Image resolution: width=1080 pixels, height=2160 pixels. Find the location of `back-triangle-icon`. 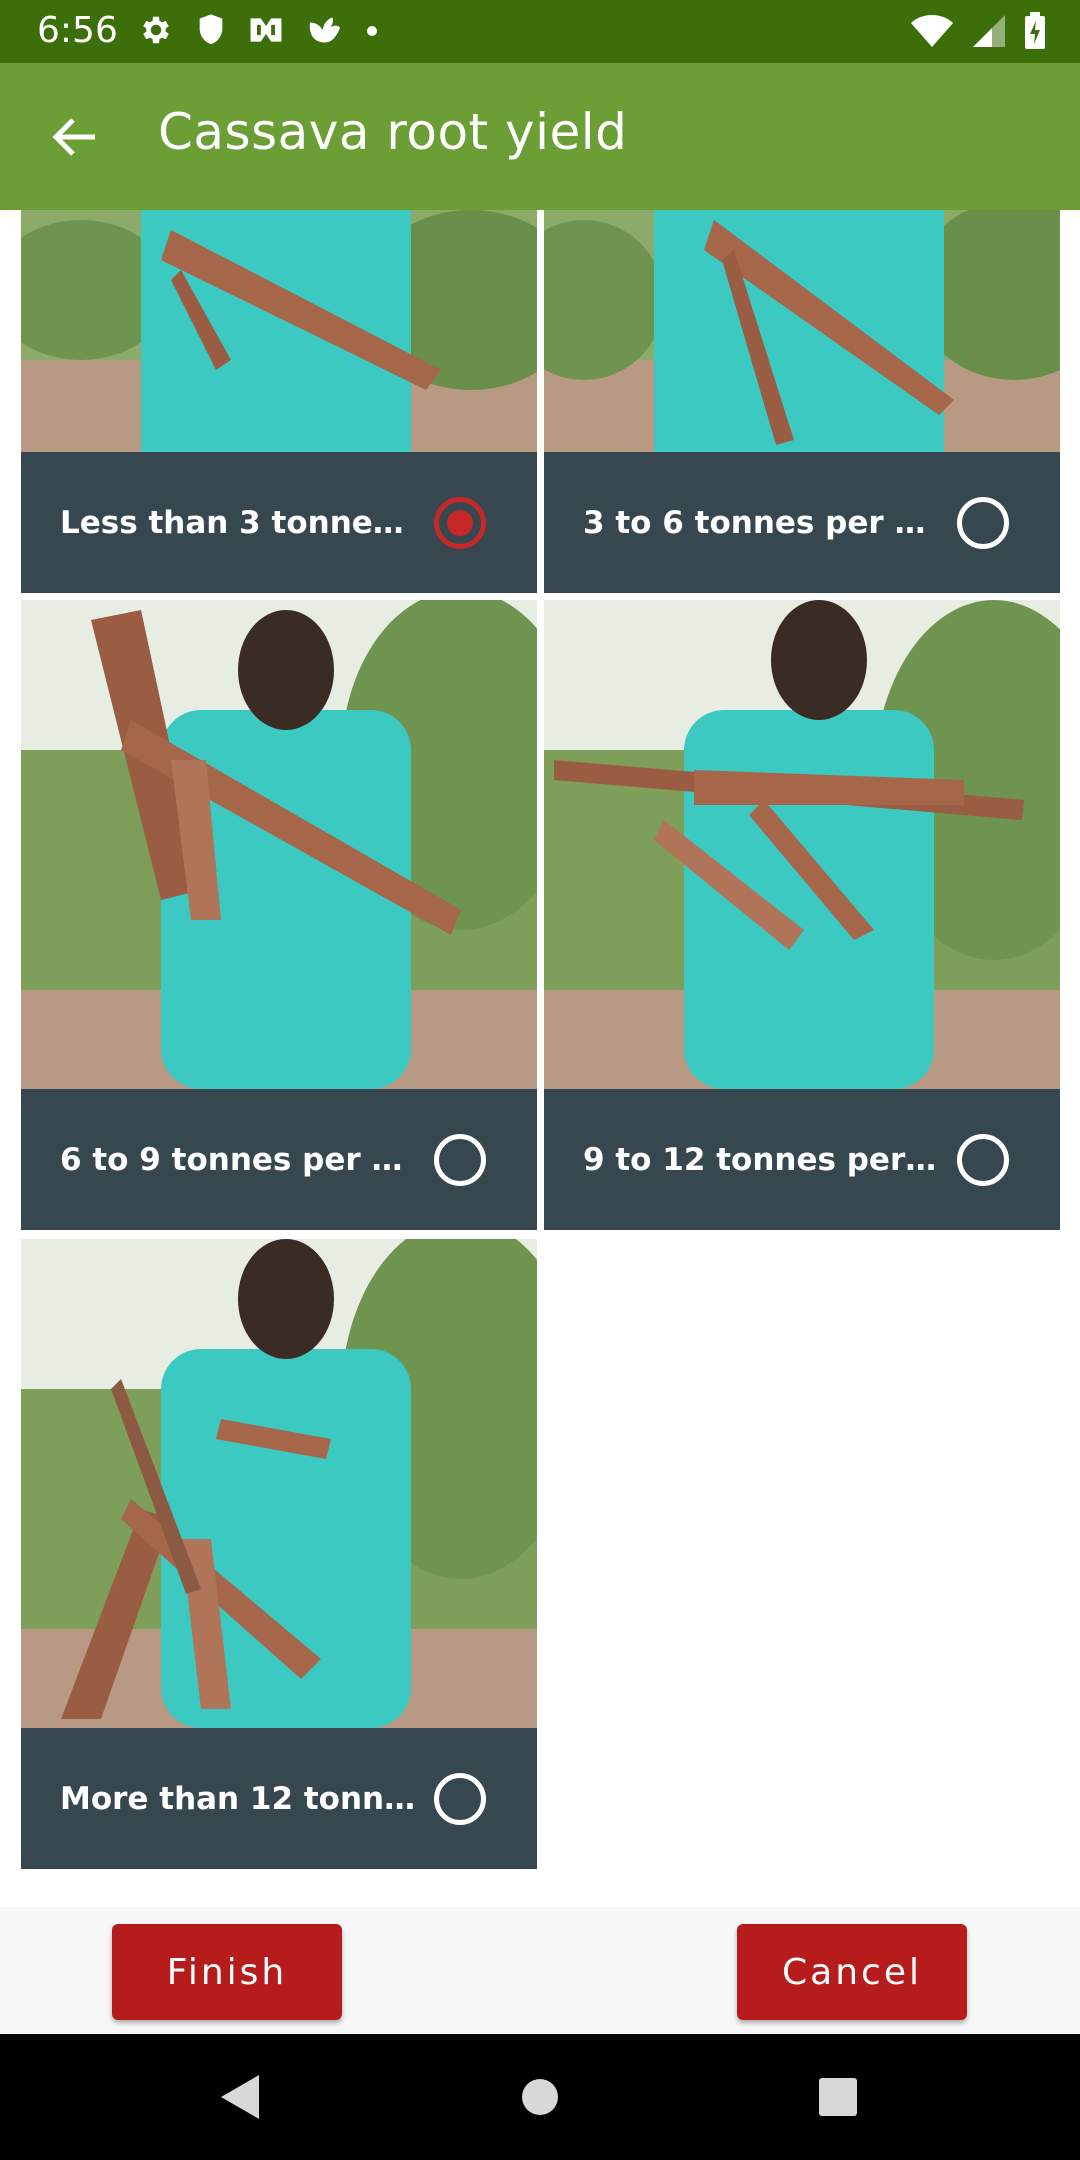

back-triangle-icon is located at coordinates (240, 2097).